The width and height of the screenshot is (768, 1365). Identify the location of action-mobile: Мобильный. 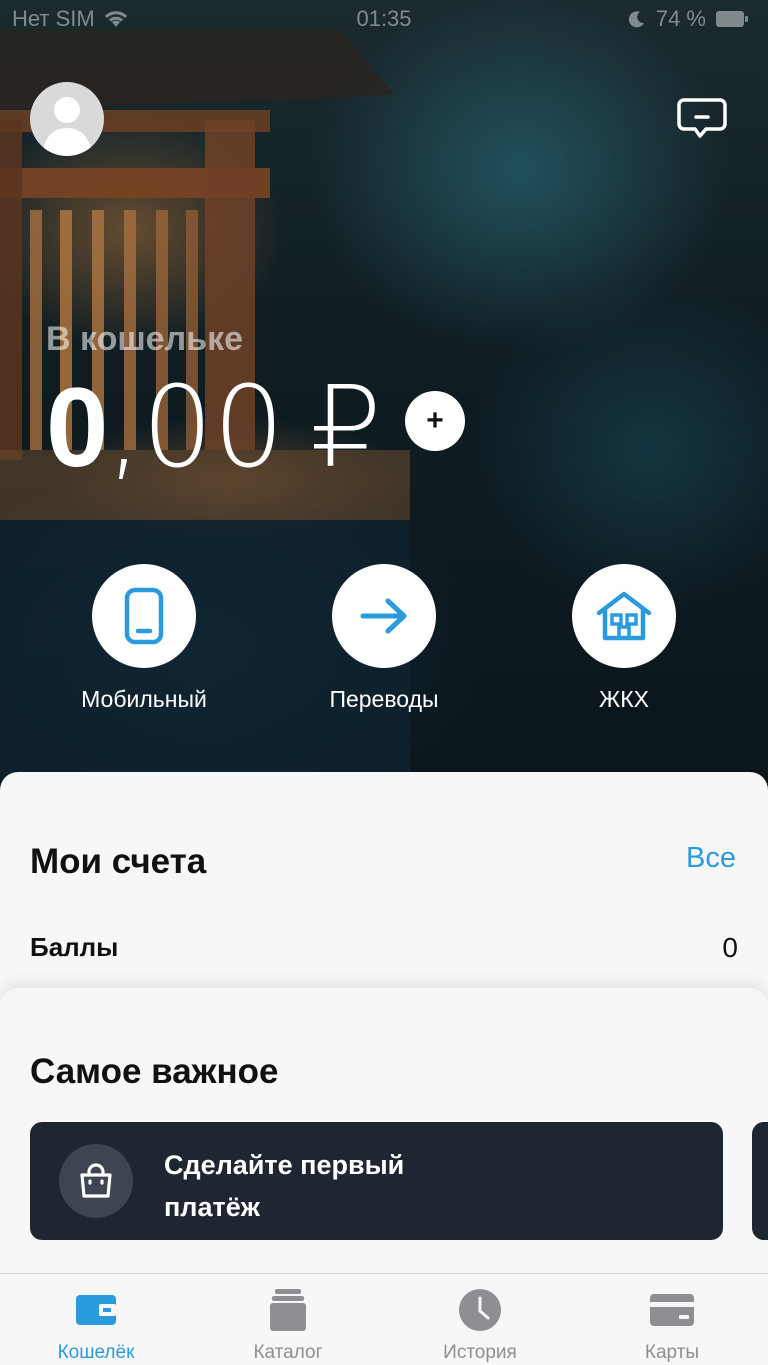
(144, 638).